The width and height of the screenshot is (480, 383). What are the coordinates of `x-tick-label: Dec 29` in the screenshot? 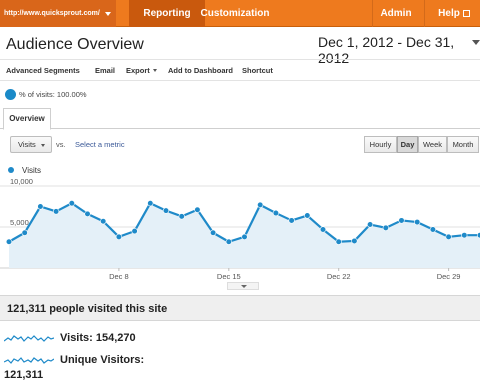 It's located at (449, 276).